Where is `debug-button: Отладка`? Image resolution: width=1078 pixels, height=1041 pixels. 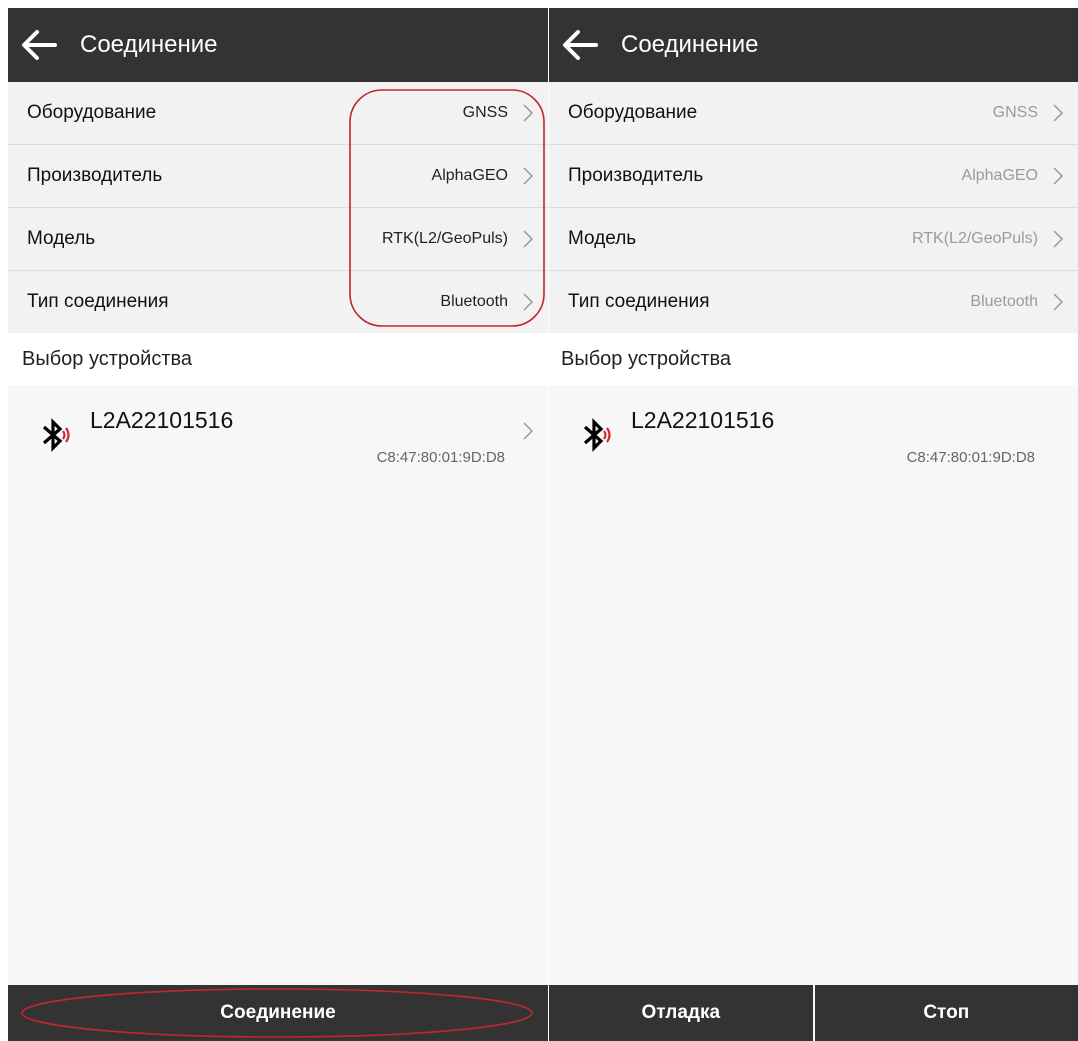 debug-button: Отладка is located at coordinates (681, 1013).